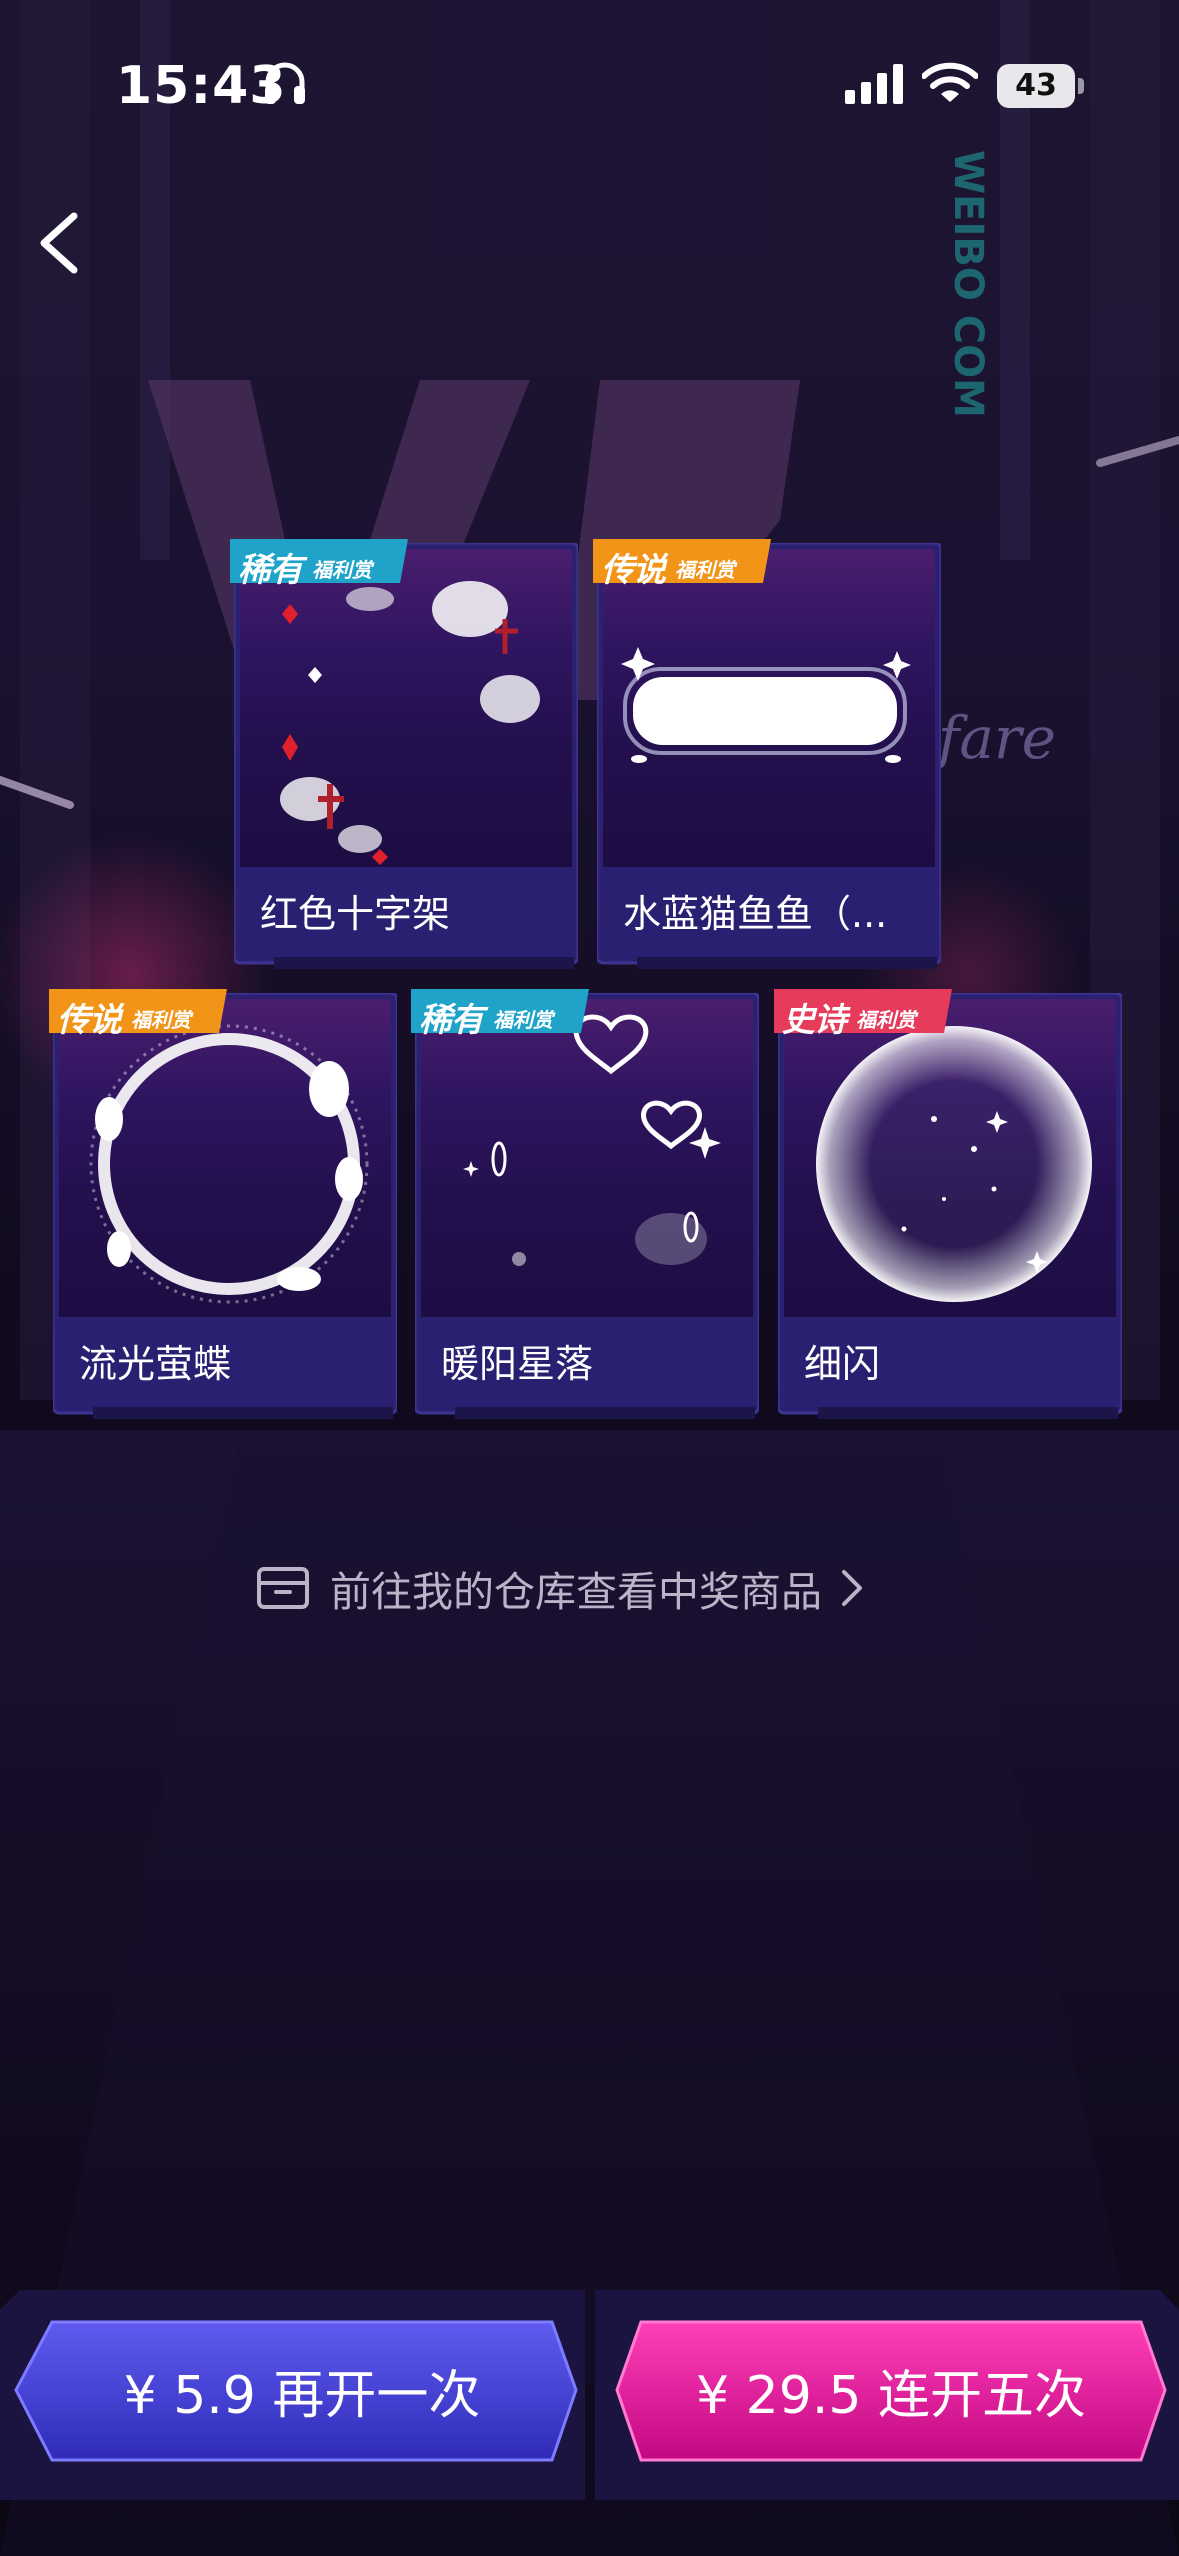  Describe the element at coordinates (874, 84) in the screenshot. I see `cellular-signal-icon` at that location.